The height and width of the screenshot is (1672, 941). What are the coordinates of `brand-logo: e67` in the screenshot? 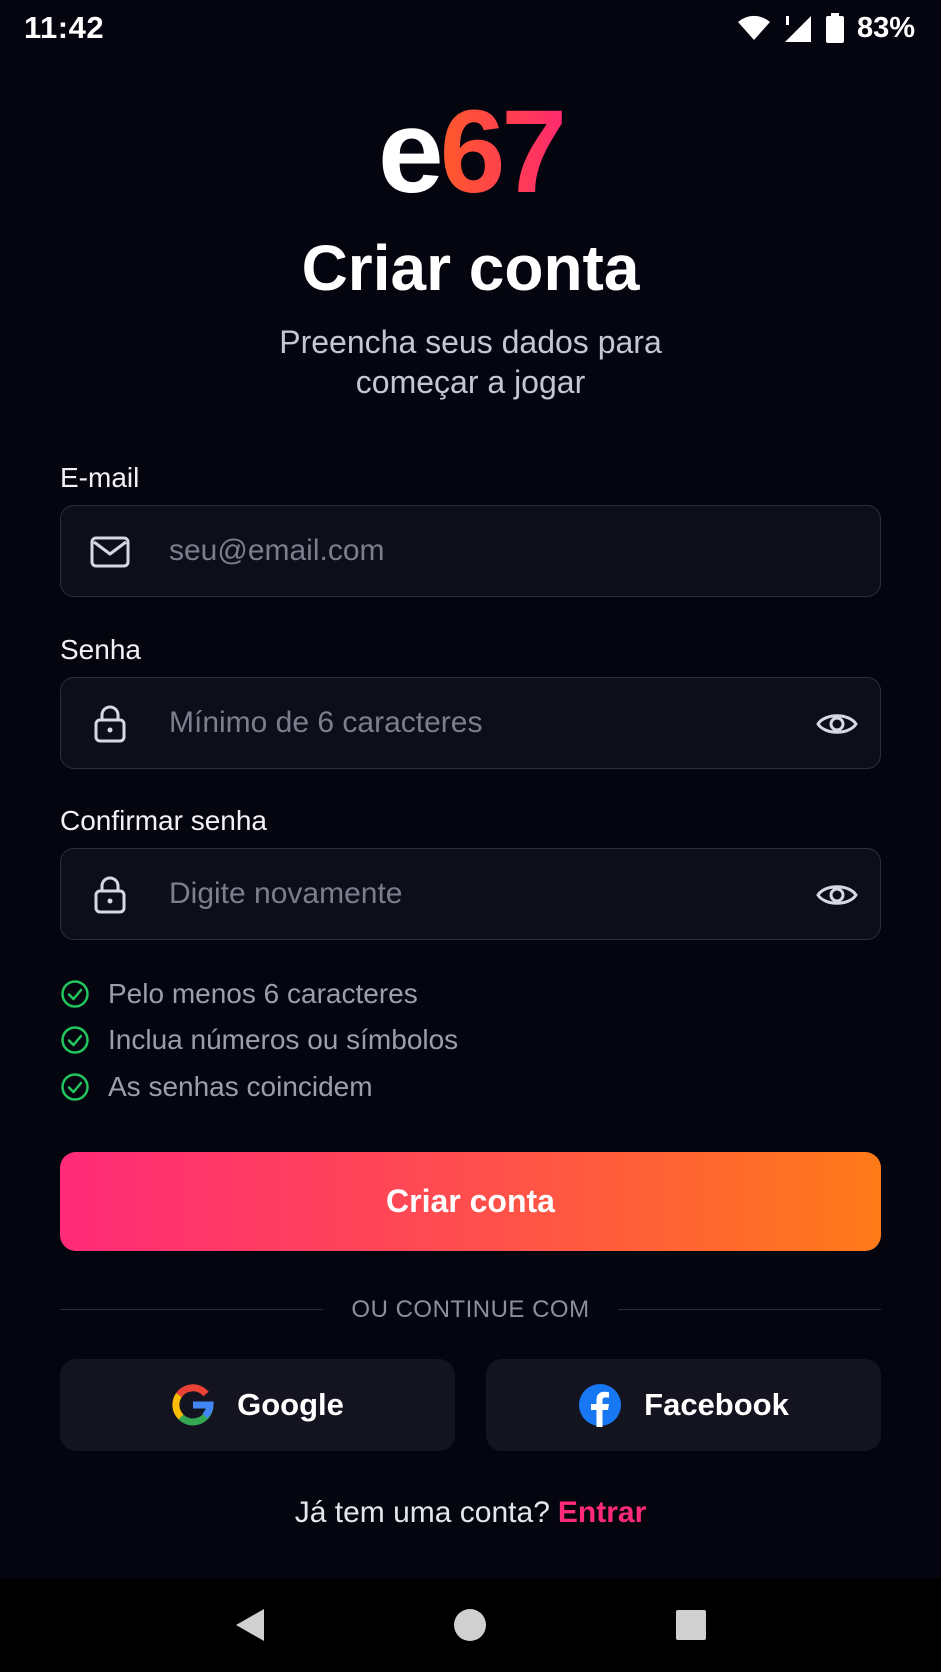 It's located at (470, 152).